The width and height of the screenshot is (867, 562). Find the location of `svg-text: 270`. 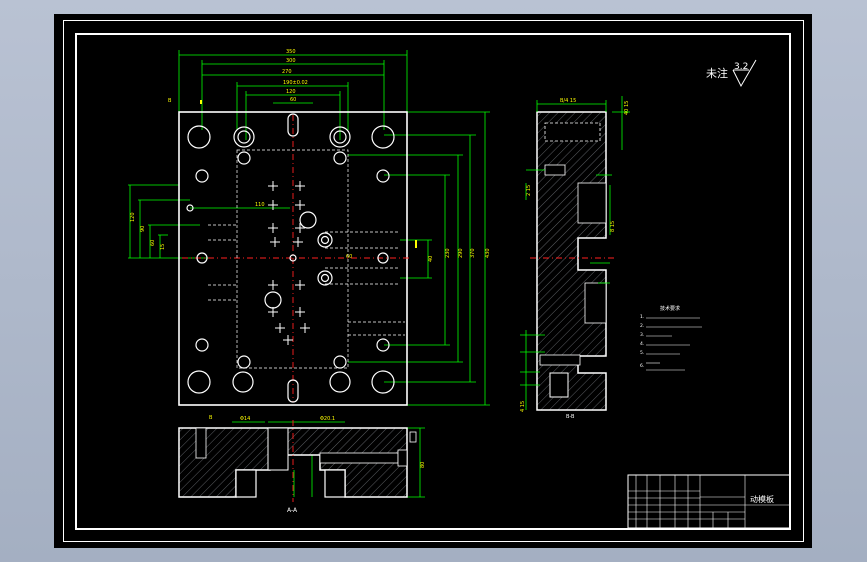

svg-text: 270 is located at coordinates (287, 72).